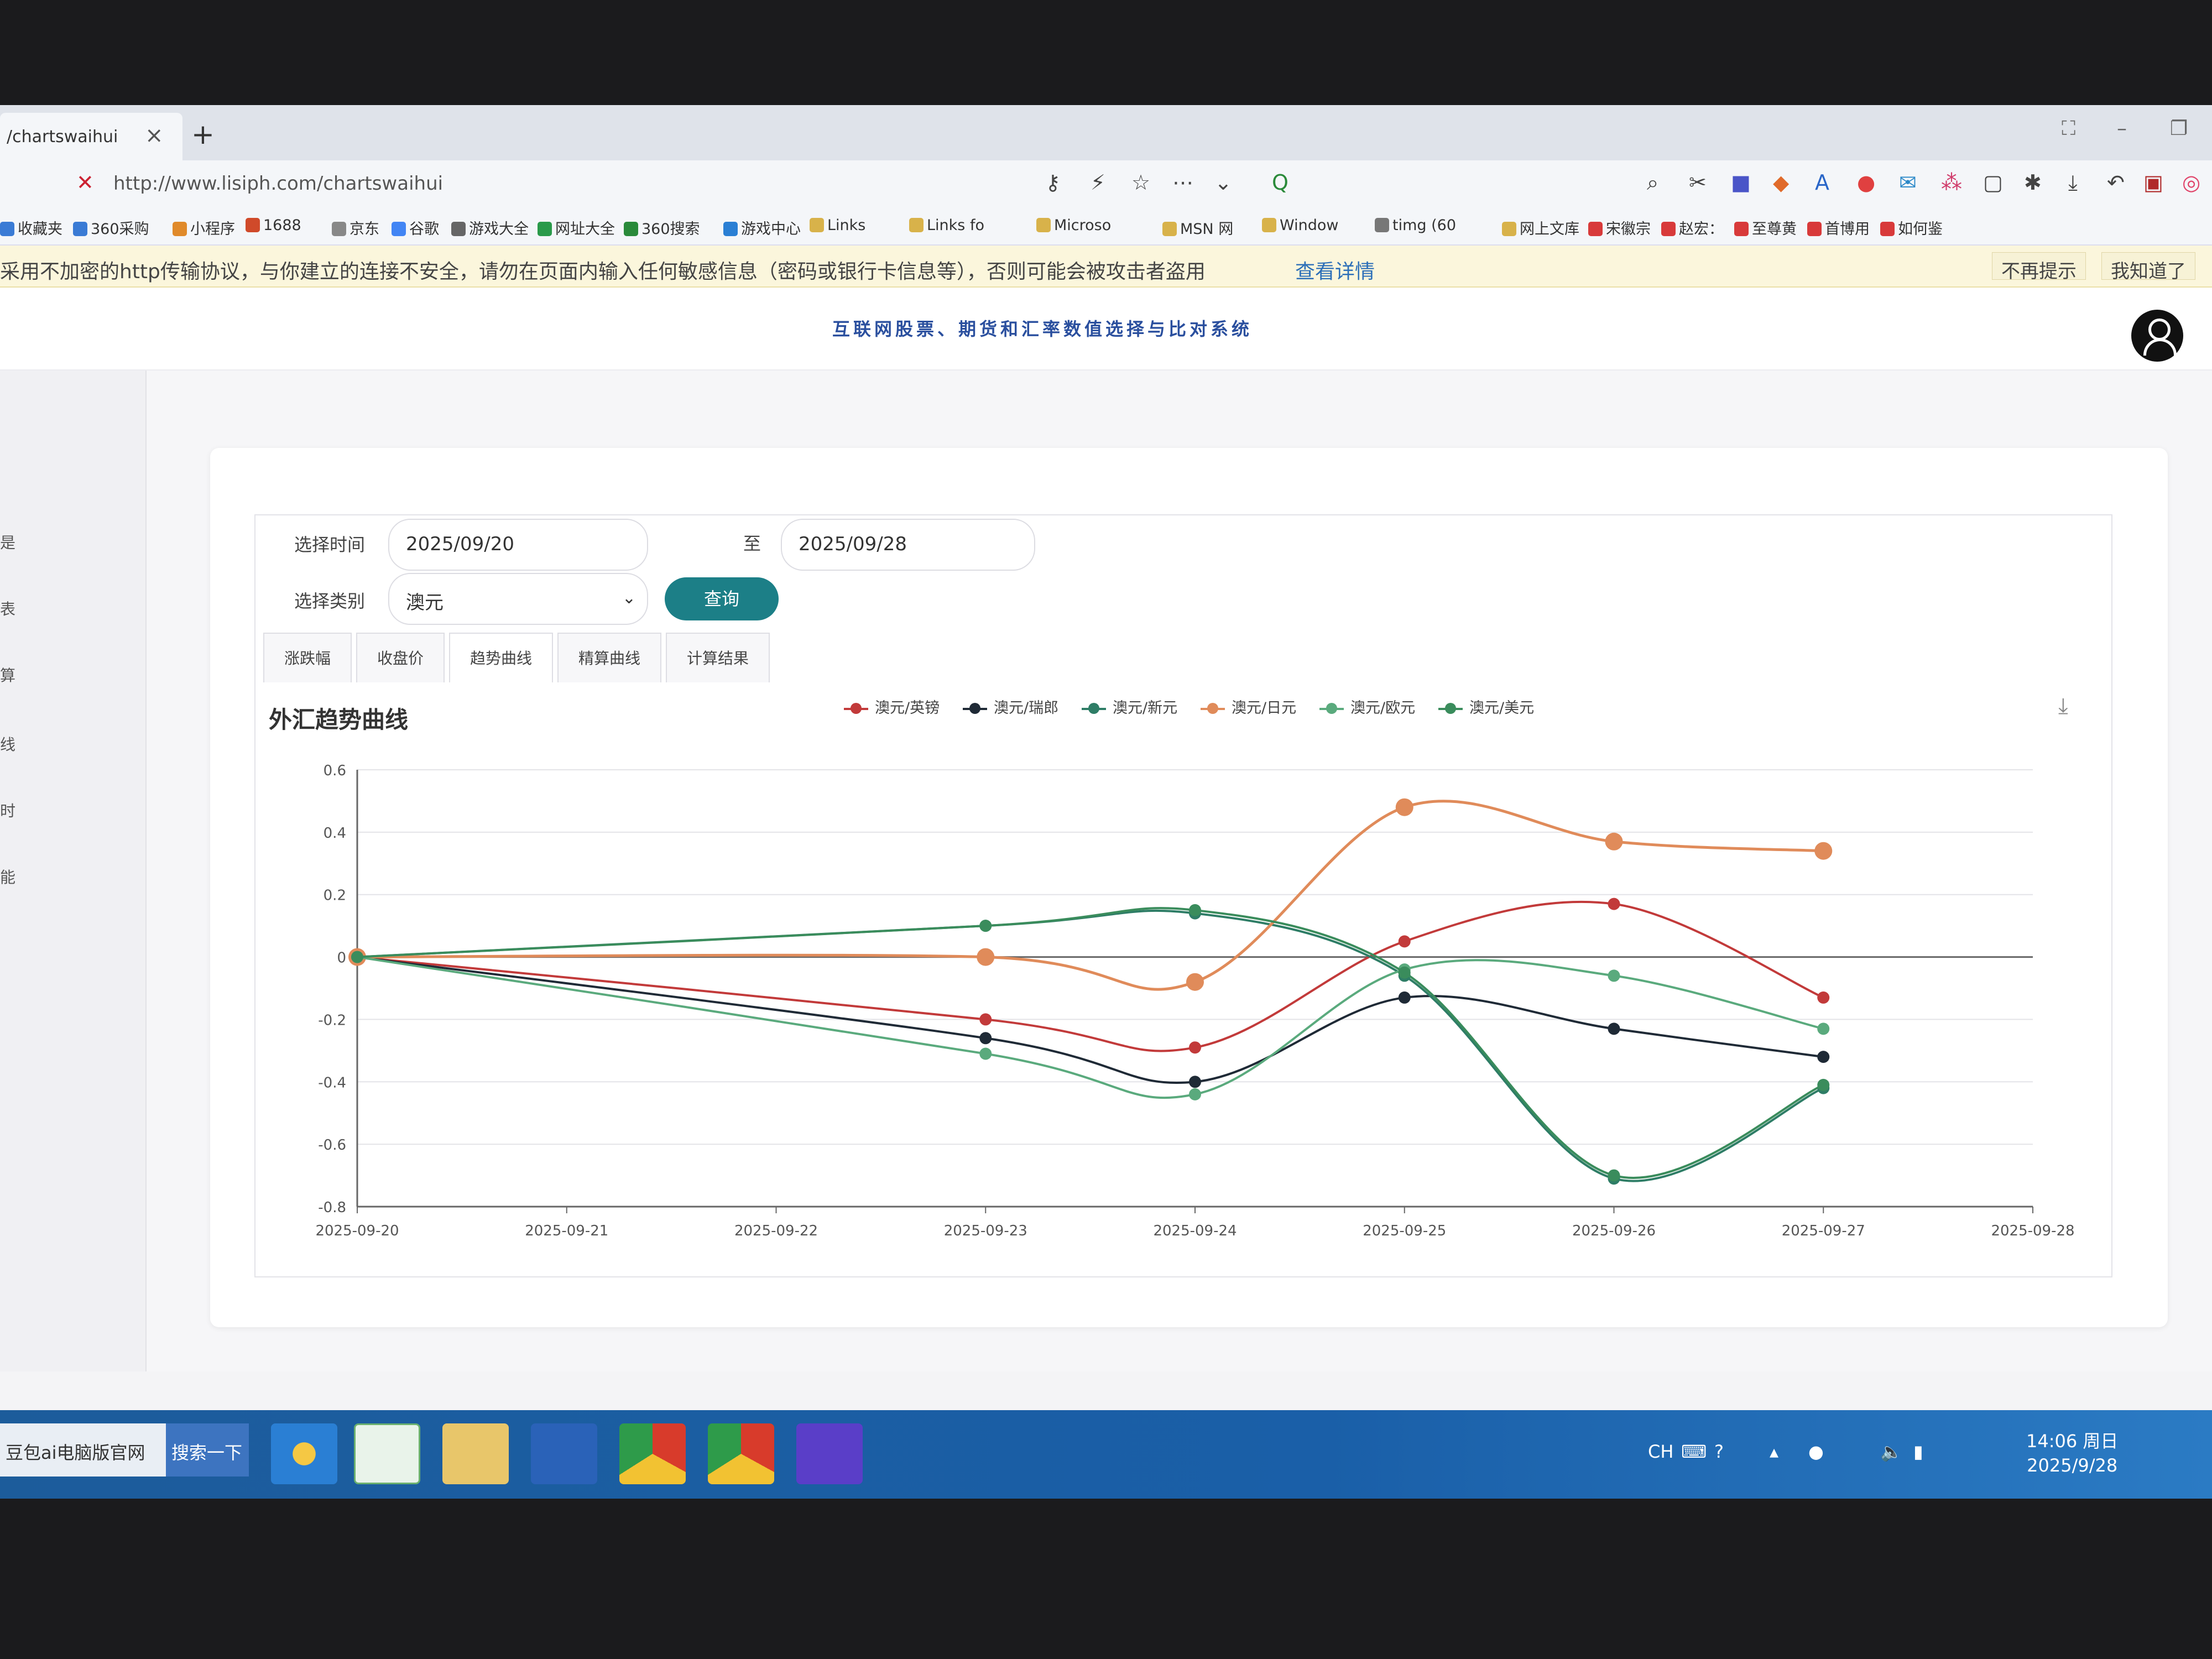 This screenshot has height=1659, width=2212. I want to click on warning-details-link: 查看详情, so click(1335, 269).